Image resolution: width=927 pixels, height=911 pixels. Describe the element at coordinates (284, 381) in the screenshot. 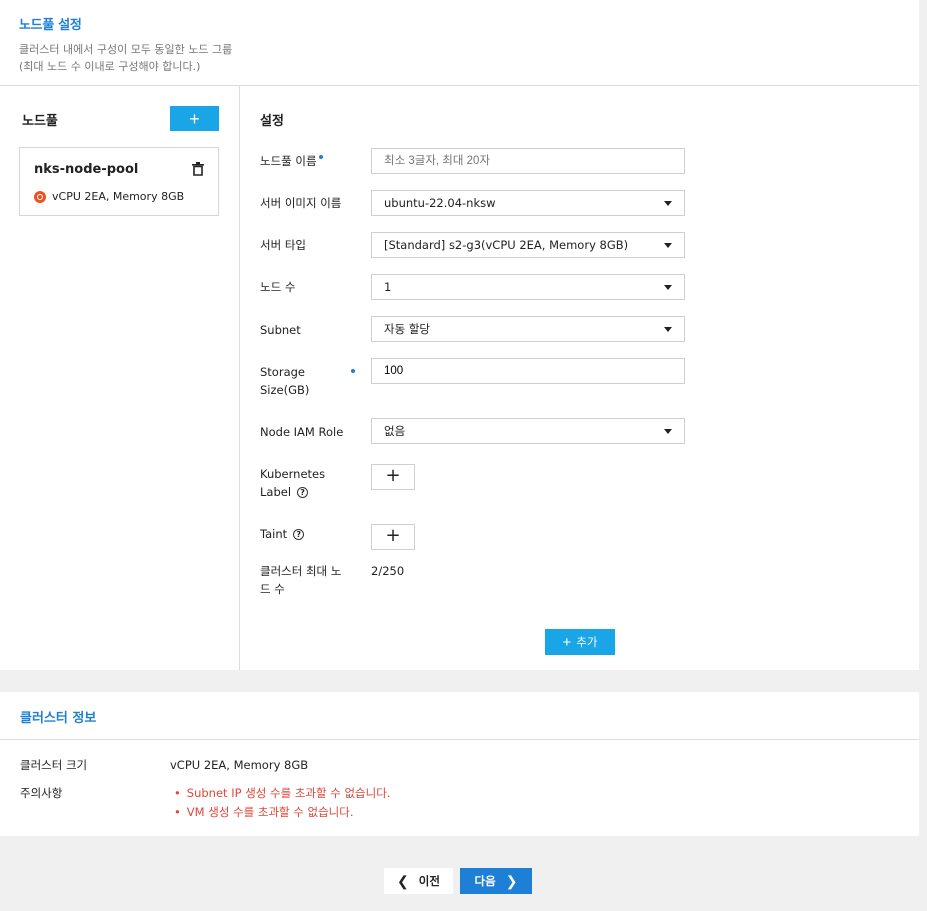

I see `storage-size-label: Storage Size(GB)` at that location.